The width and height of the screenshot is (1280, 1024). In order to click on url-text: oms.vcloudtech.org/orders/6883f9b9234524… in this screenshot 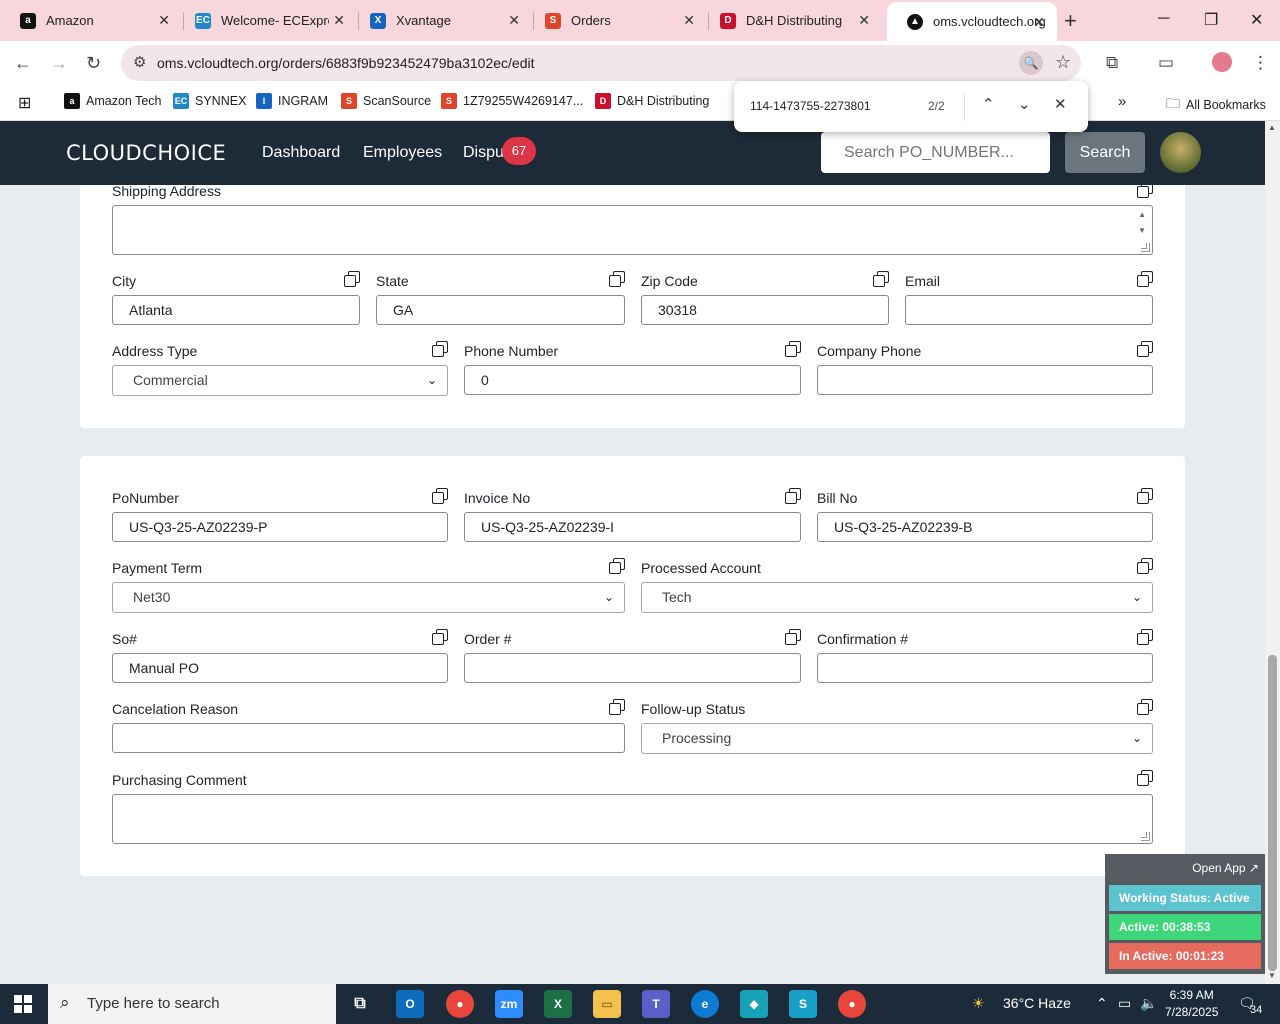, I will do `click(346, 63)`.